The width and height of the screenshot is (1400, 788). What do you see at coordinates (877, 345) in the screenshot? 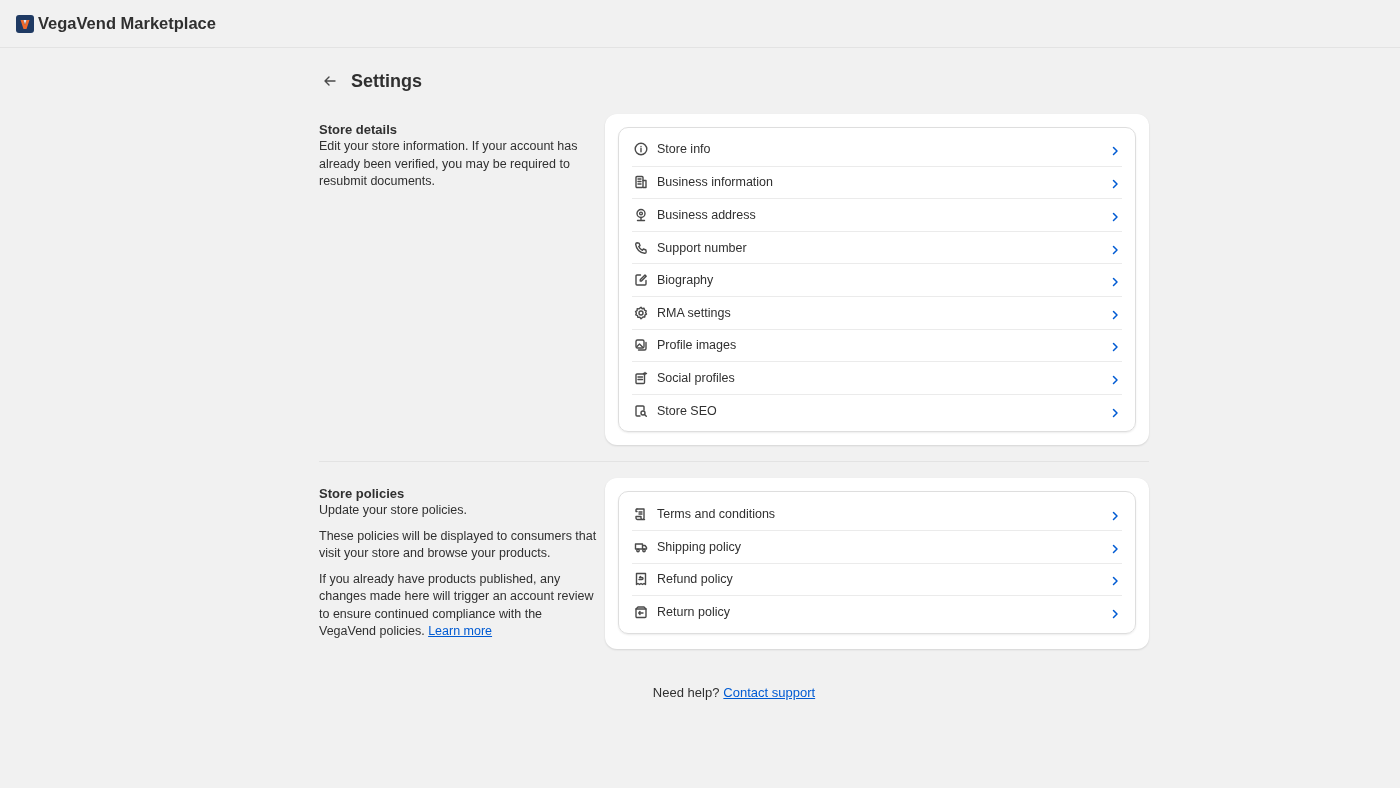
I see `settings-row: Profile images` at bounding box center [877, 345].